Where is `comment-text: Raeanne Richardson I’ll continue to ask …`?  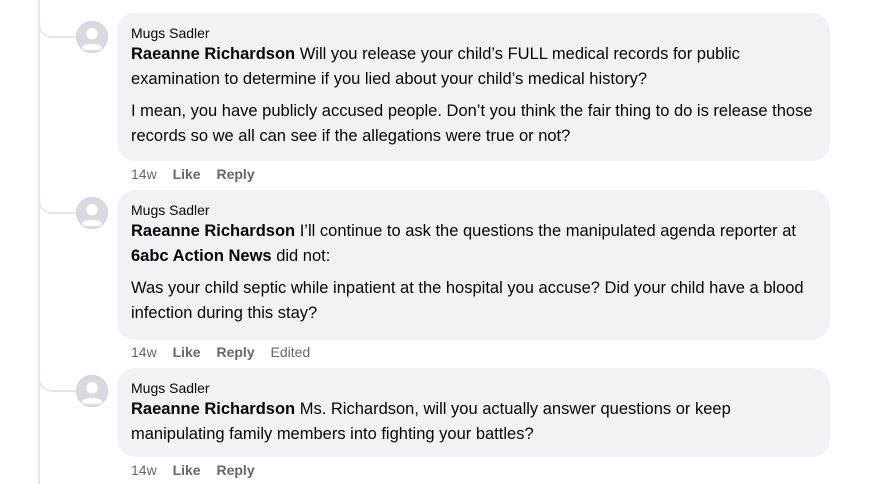
comment-text: Raeanne Richardson I’ll continue to ask … is located at coordinates (473, 244).